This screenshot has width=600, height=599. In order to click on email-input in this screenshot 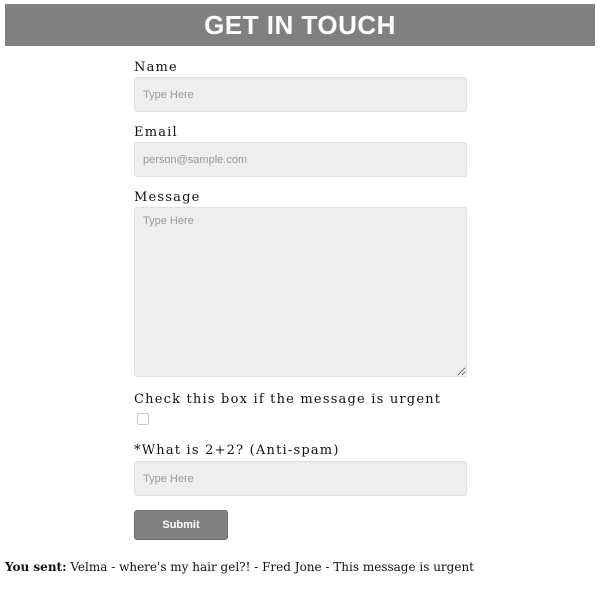, I will do `click(300, 159)`.